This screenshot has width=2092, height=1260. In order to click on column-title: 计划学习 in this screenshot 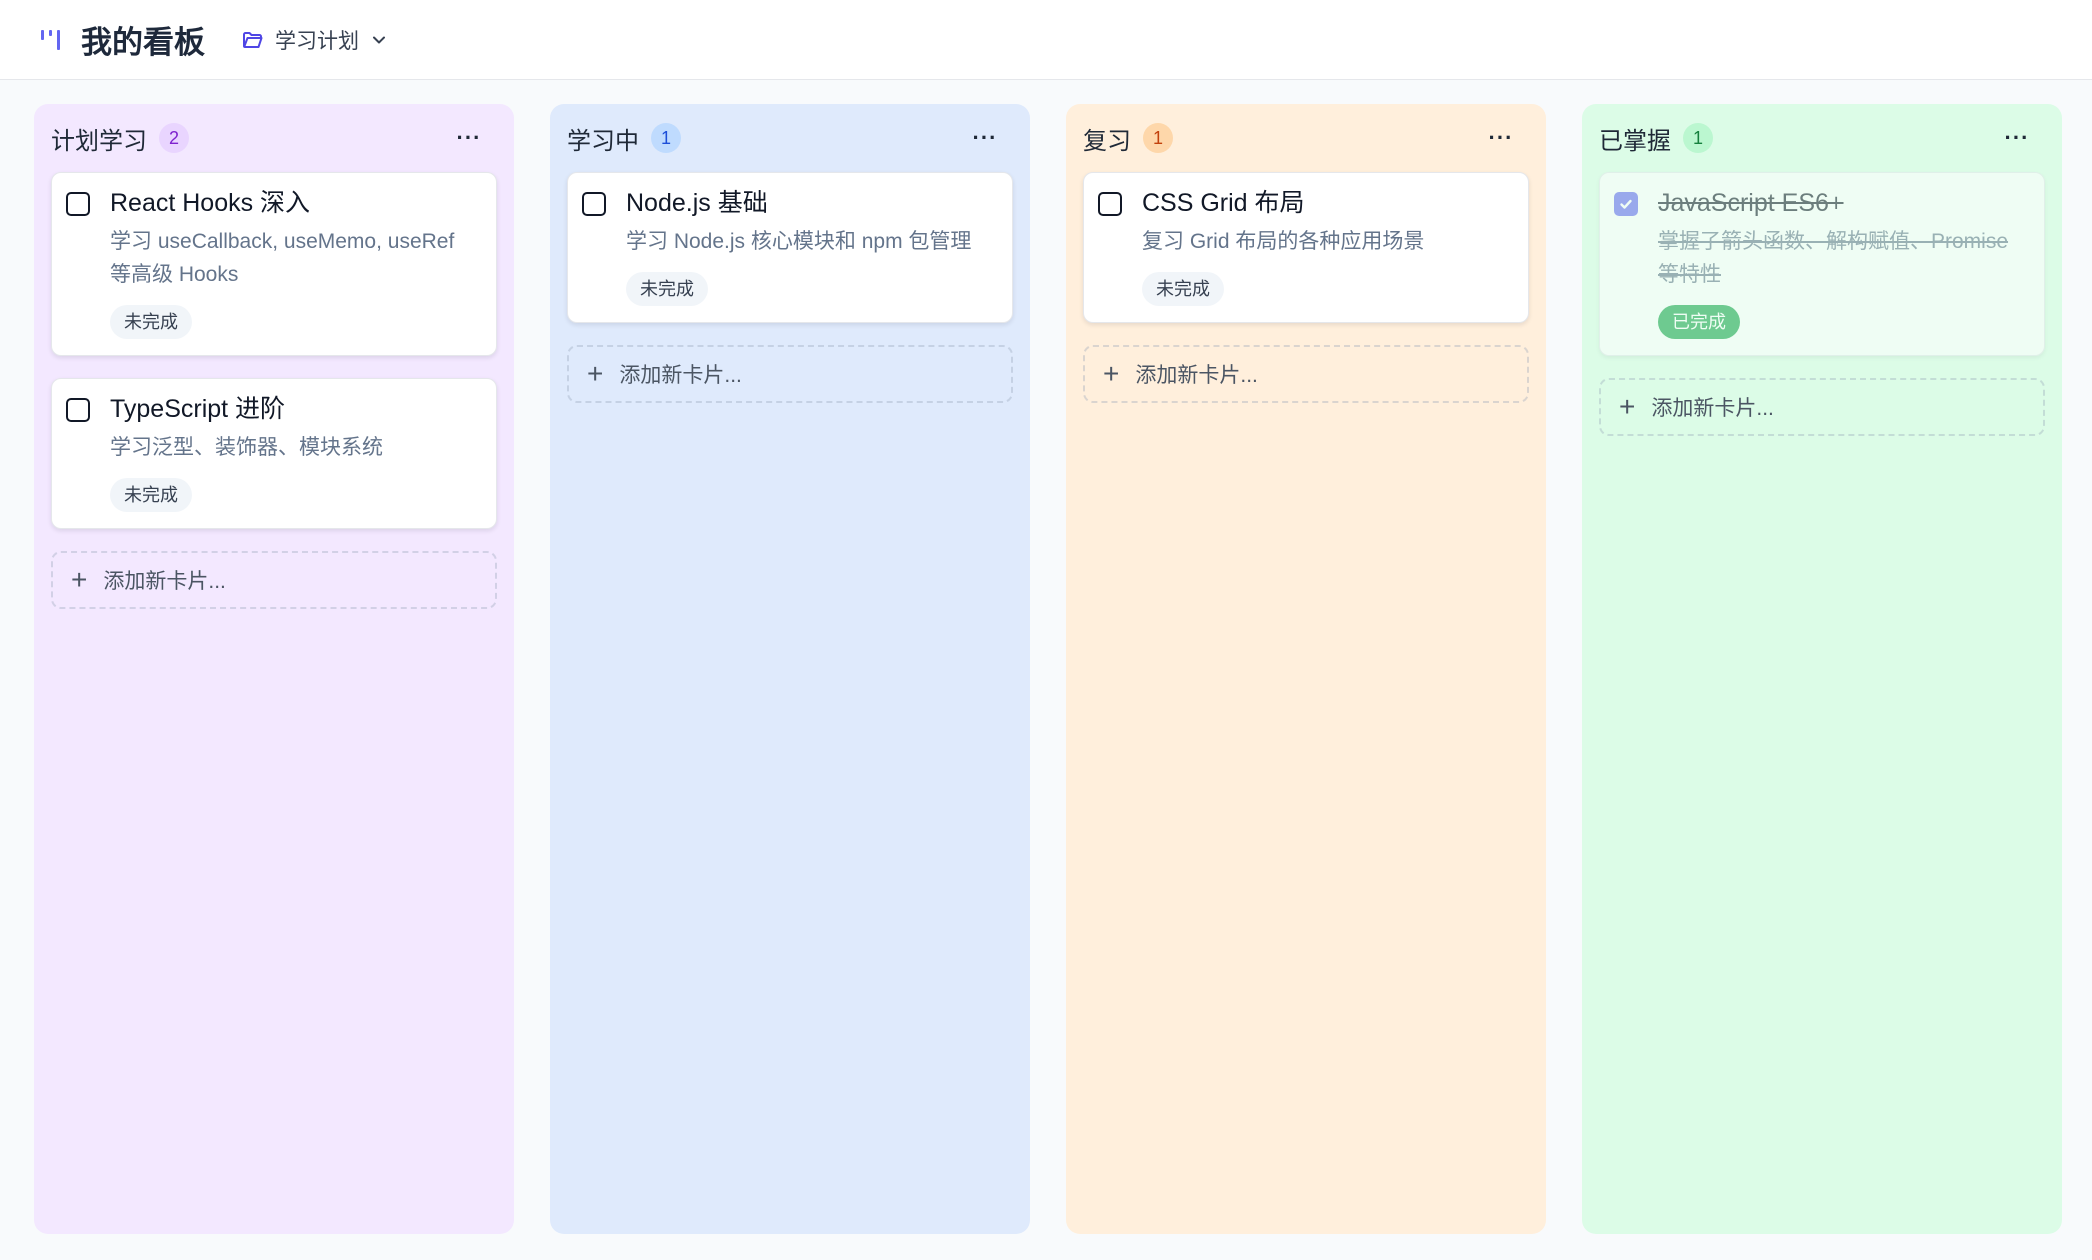, I will do `click(99, 141)`.